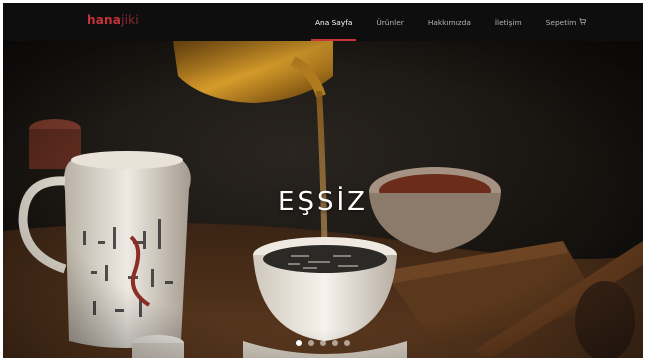  I want to click on nav-item-hakkimizda: Hakkımızda, so click(449, 22).